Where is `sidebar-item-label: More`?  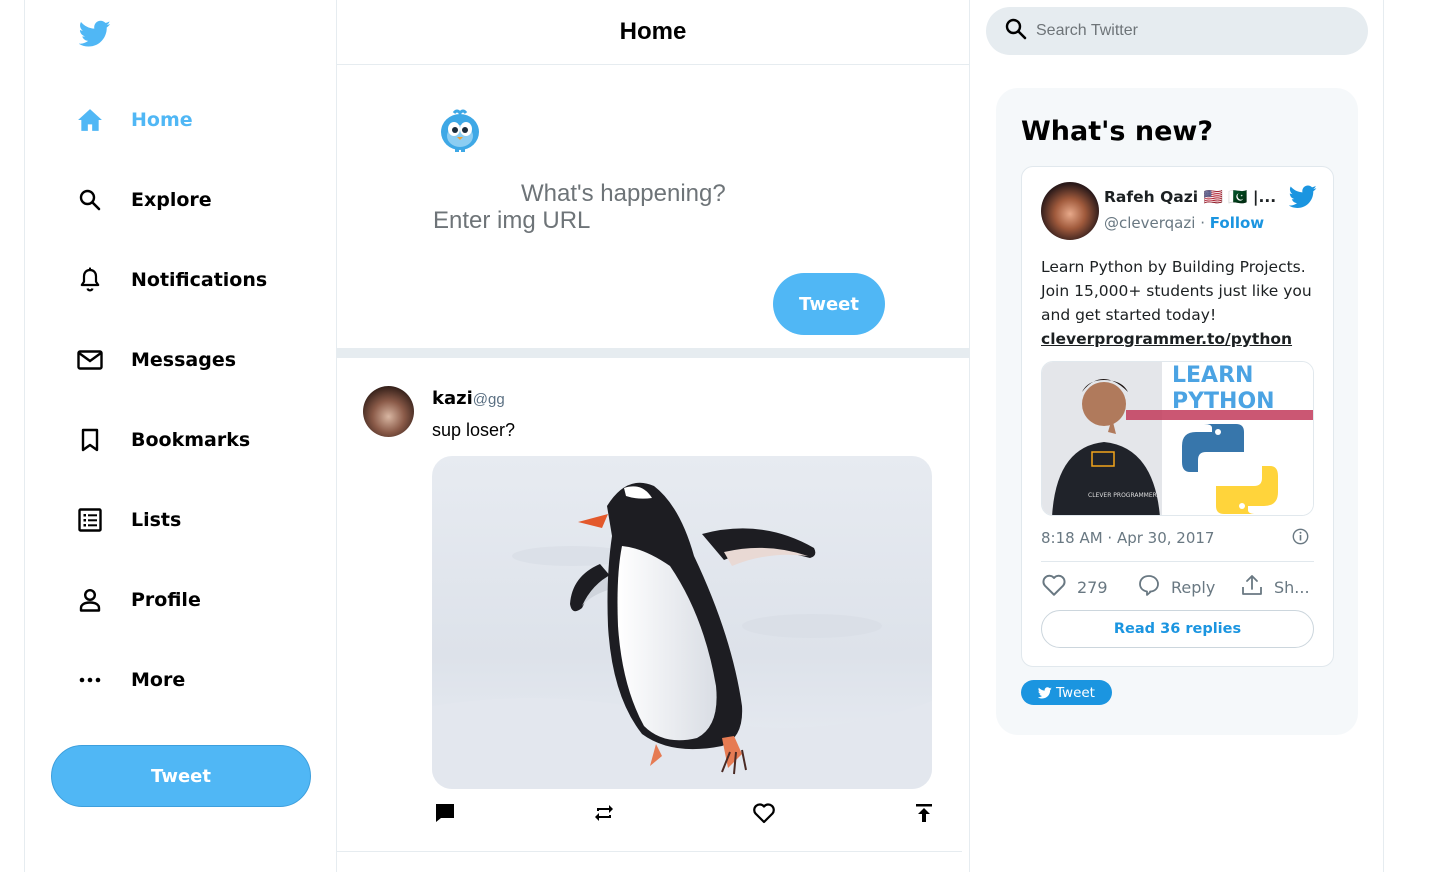
sidebar-item-label: More is located at coordinates (158, 680).